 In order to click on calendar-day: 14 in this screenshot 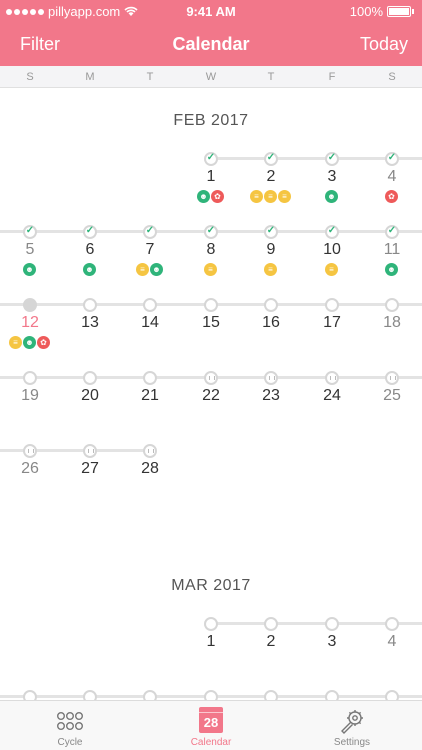, I will do `click(150, 327)`.